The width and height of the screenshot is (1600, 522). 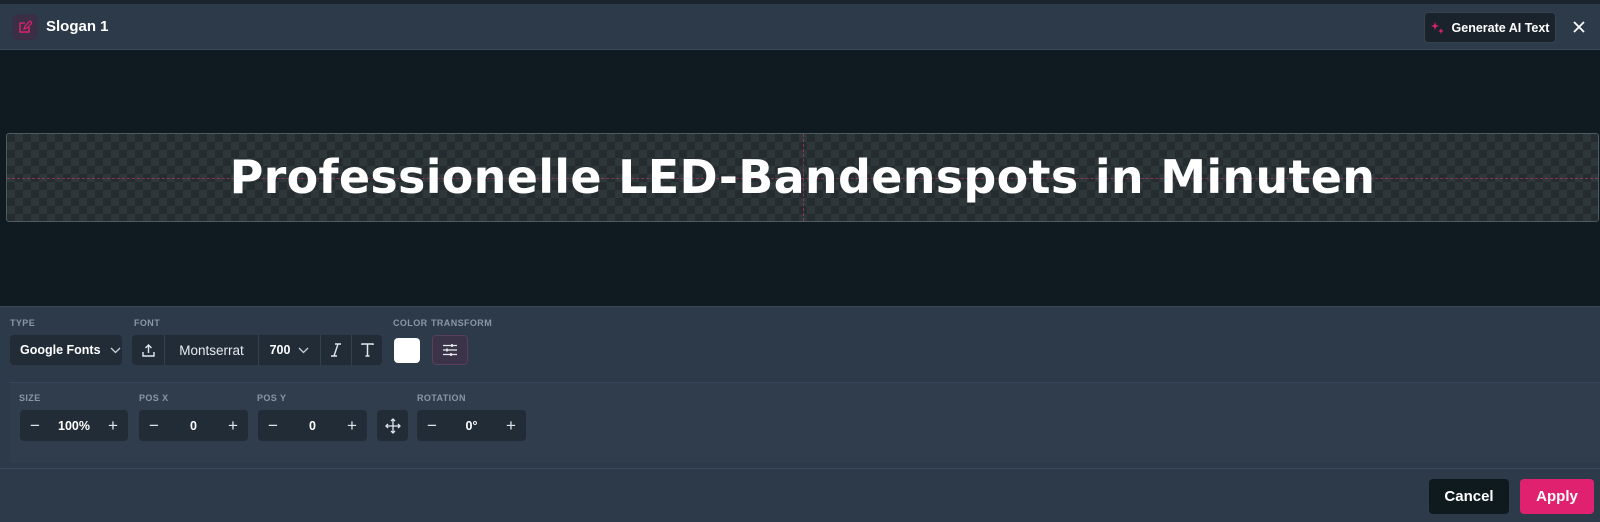 I want to click on pos-y-value: 0, so click(x=312, y=425).